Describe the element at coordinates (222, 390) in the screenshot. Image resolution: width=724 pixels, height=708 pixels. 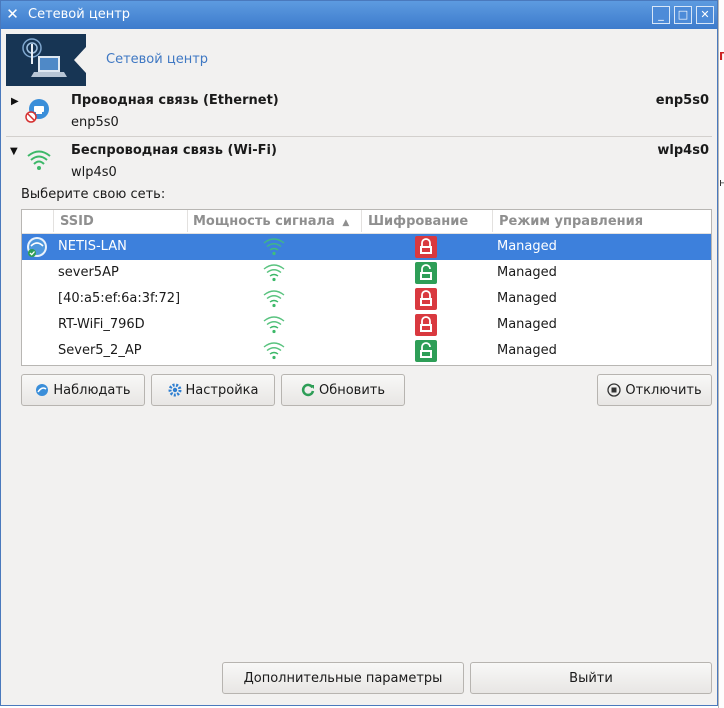
I see `configure-label: Настройка` at that location.